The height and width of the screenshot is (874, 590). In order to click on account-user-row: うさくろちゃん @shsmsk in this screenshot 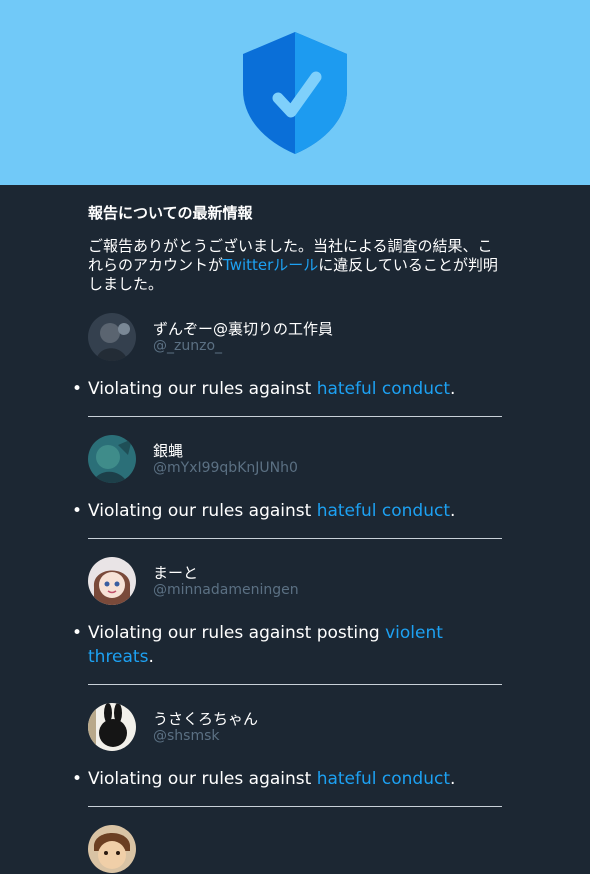, I will do `click(295, 727)`.